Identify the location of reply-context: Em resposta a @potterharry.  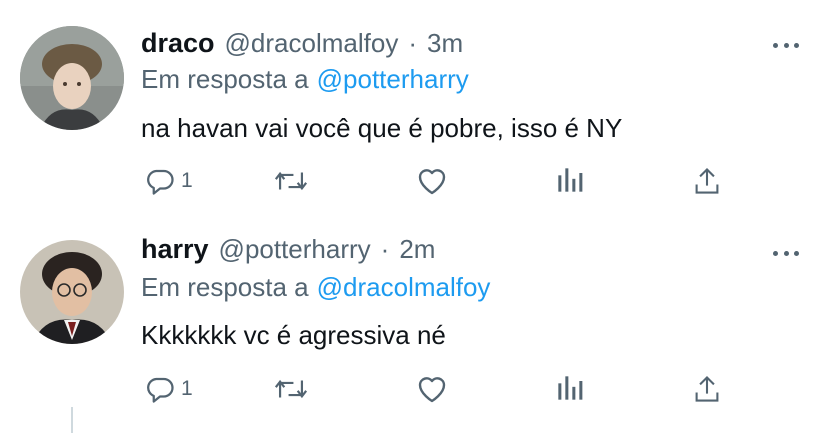
(305, 79).